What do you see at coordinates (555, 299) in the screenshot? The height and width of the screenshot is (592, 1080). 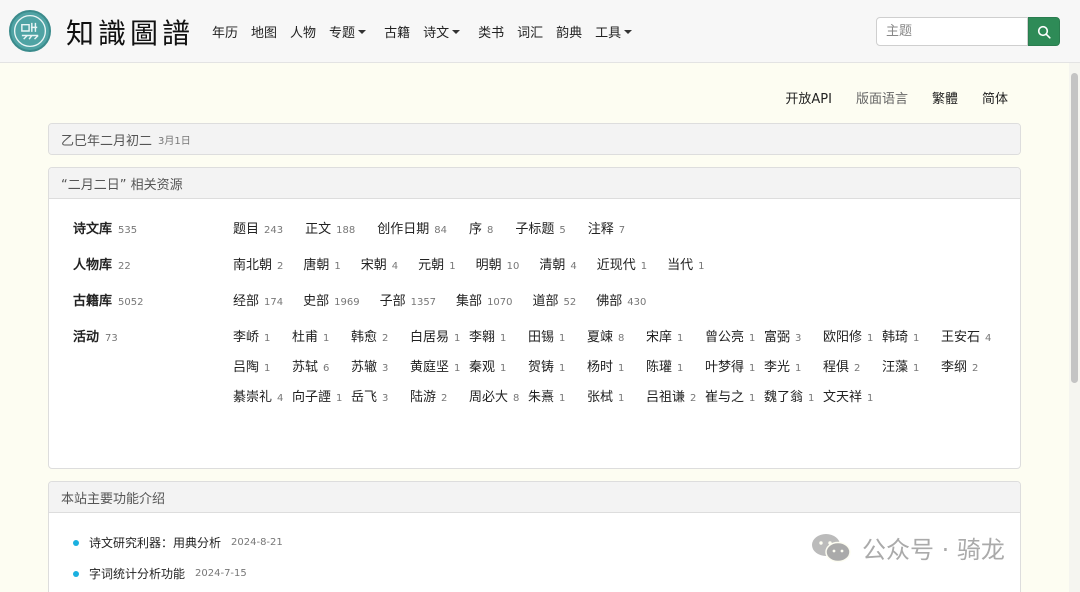 I see `resource-item: 道部 52` at bounding box center [555, 299].